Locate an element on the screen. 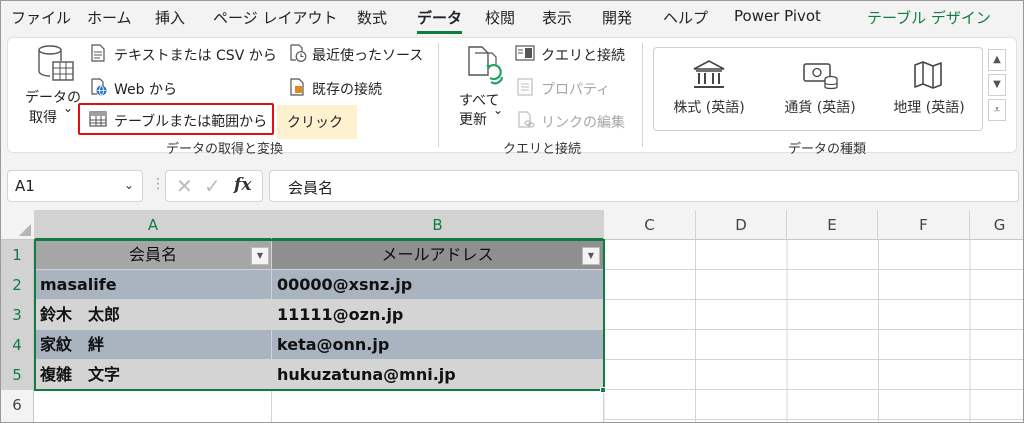 This screenshot has height=423, width=1024. name-box-value: A1 is located at coordinates (25, 186).